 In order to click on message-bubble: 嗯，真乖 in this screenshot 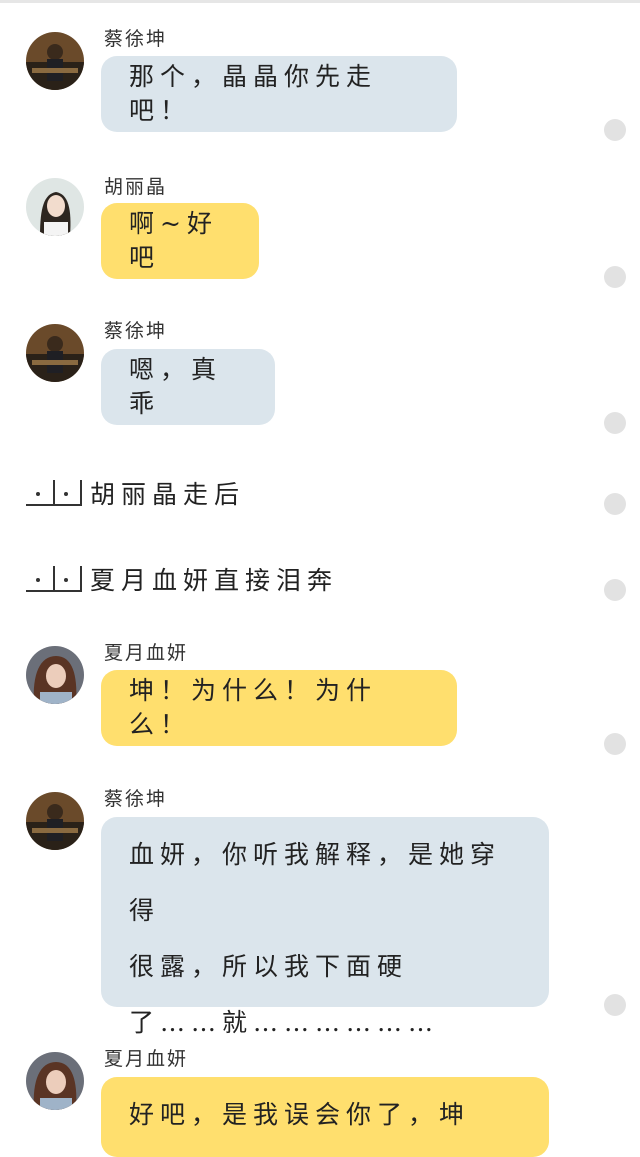, I will do `click(188, 387)`.